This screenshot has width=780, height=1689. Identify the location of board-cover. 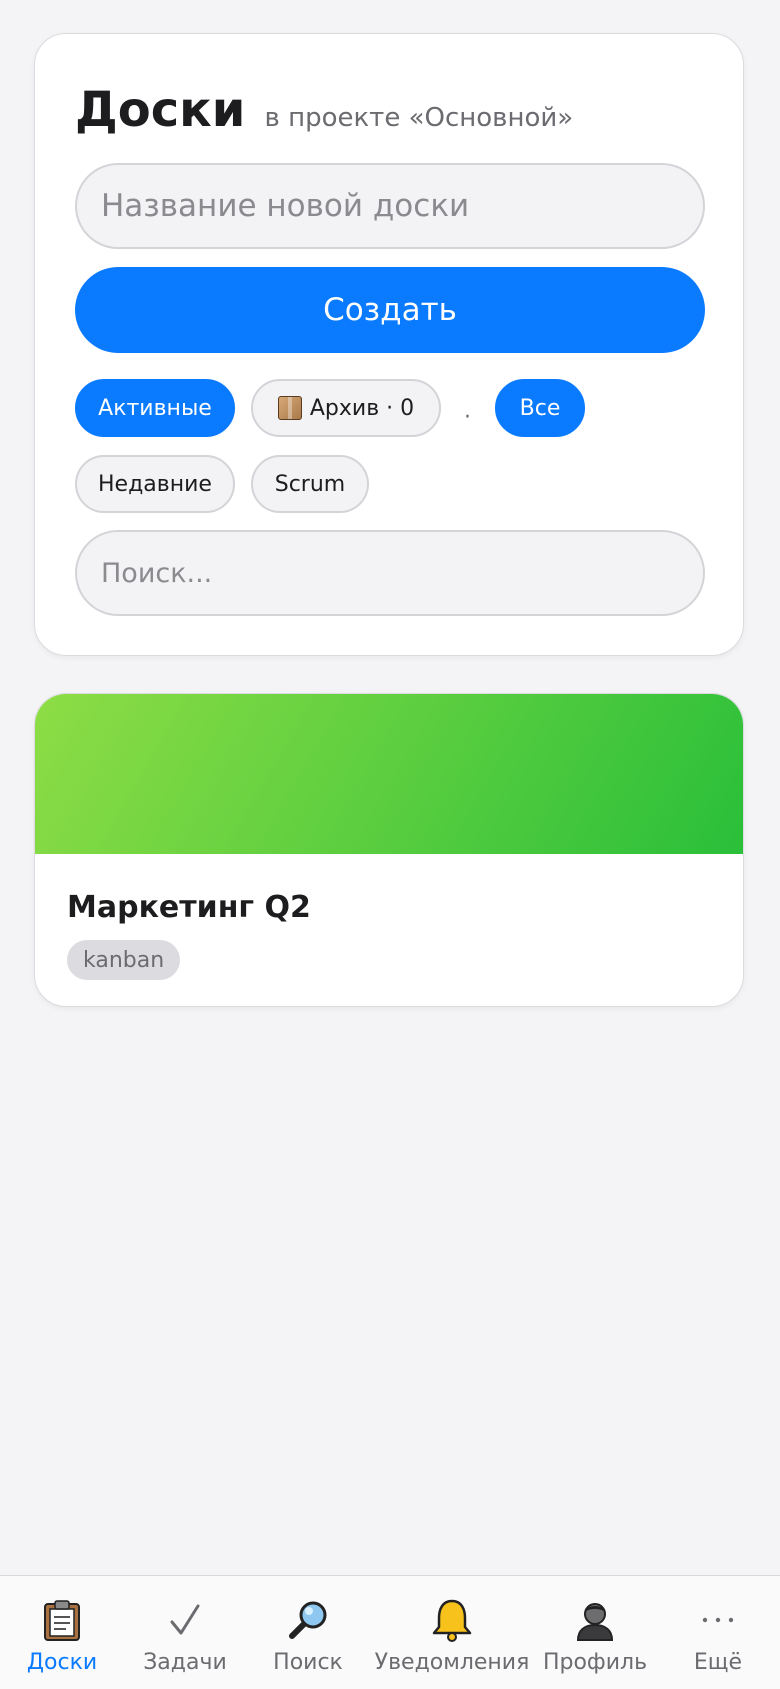
(389, 774).